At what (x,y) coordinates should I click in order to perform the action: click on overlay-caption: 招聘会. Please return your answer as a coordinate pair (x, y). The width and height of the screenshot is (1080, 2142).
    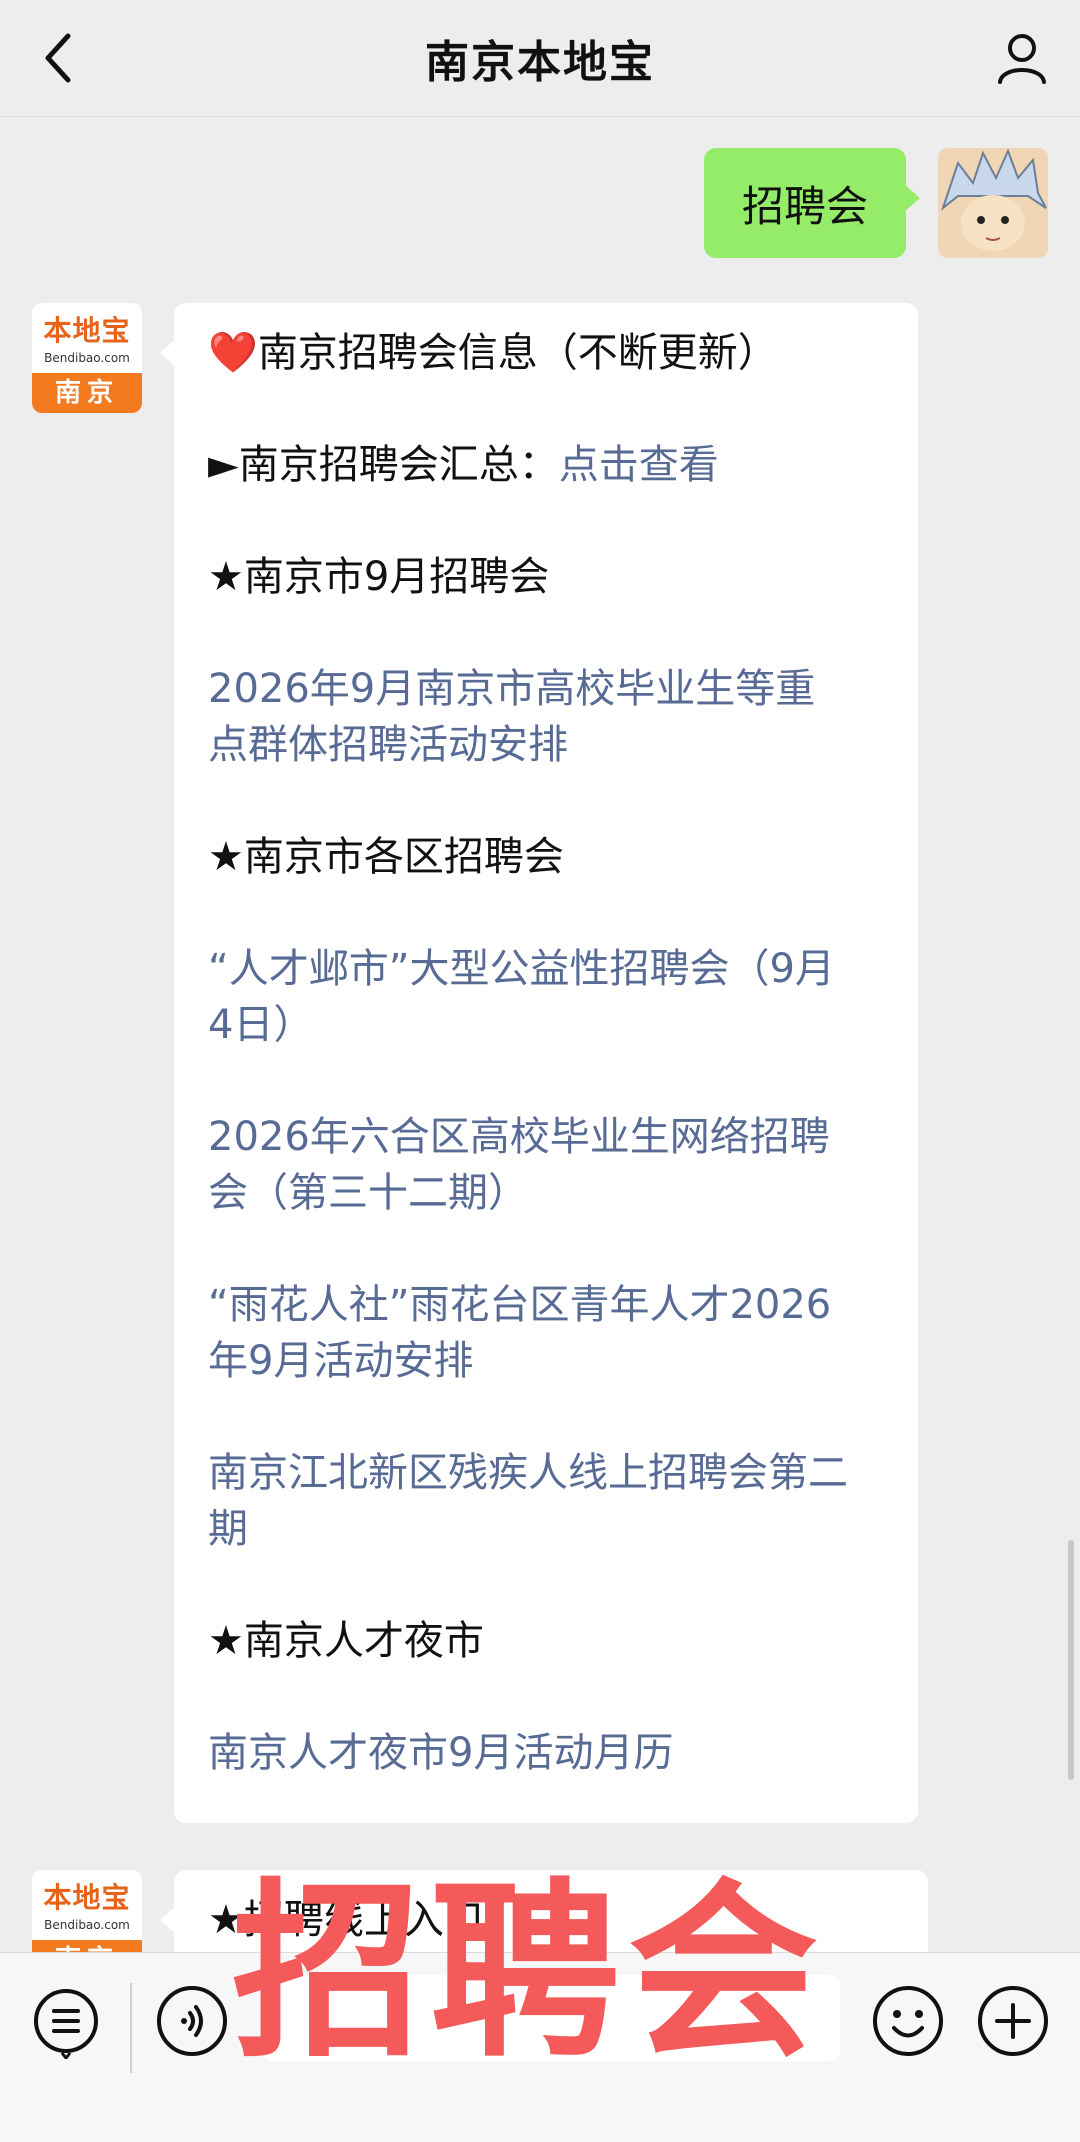
    Looking at the image, I should click on (529, 1972).